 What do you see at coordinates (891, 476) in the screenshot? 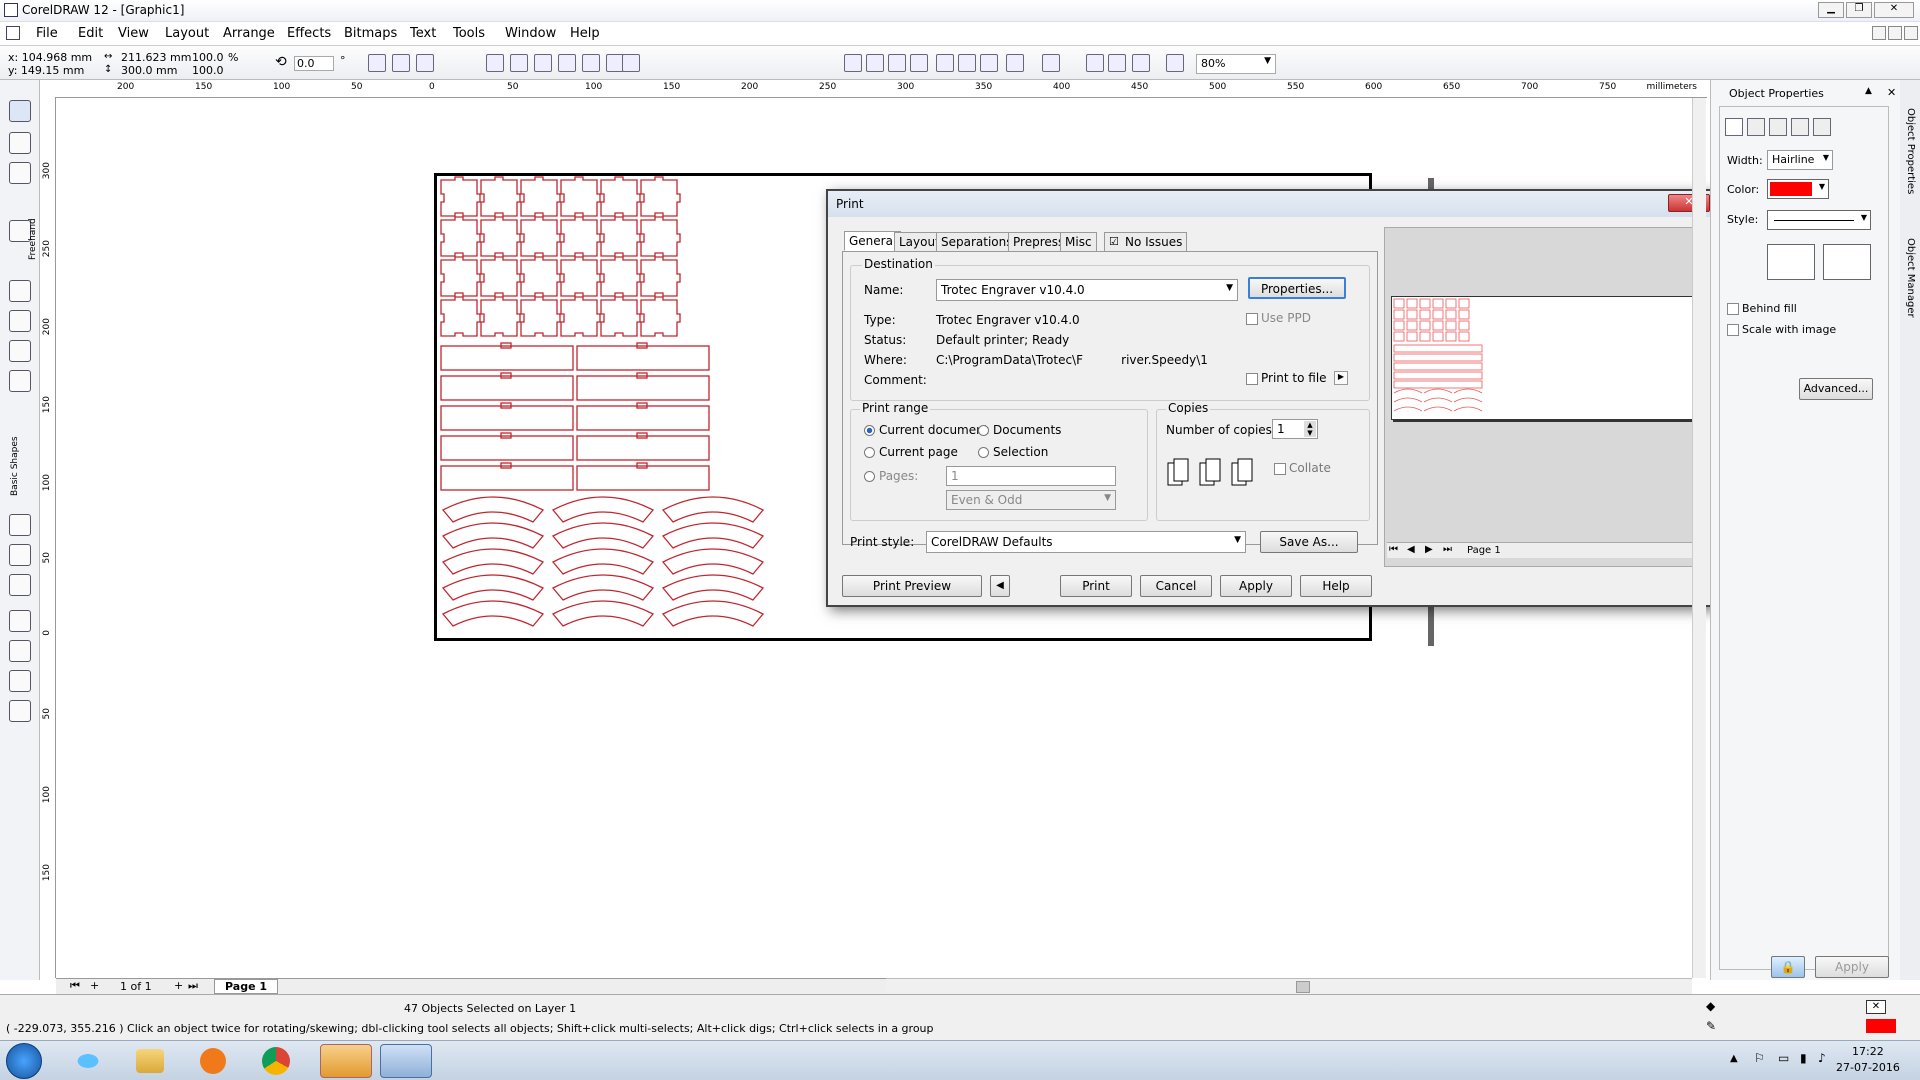
I see `pages-radio: Pages:` at bounding box center [891, 476].